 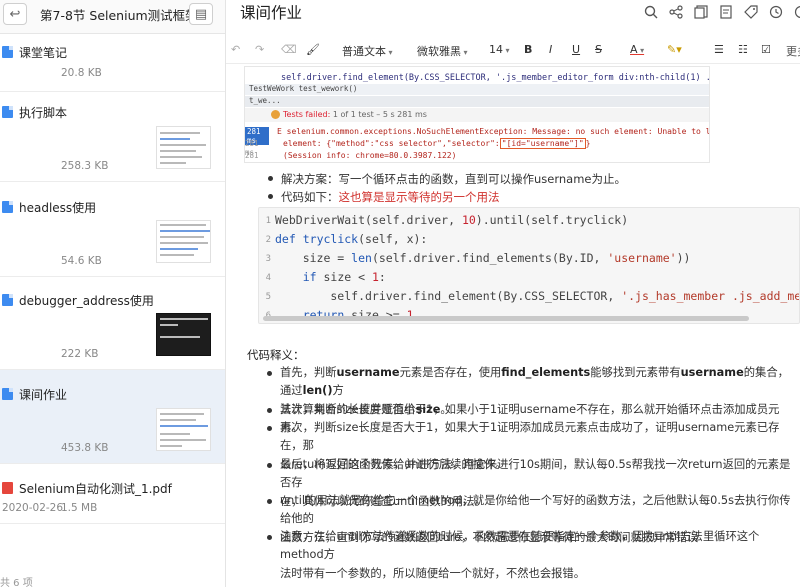 What do you see at coordinates (506, 318) in the screenshot?
I see `horizontal-scrollbar` at bounding box center [506, 318].